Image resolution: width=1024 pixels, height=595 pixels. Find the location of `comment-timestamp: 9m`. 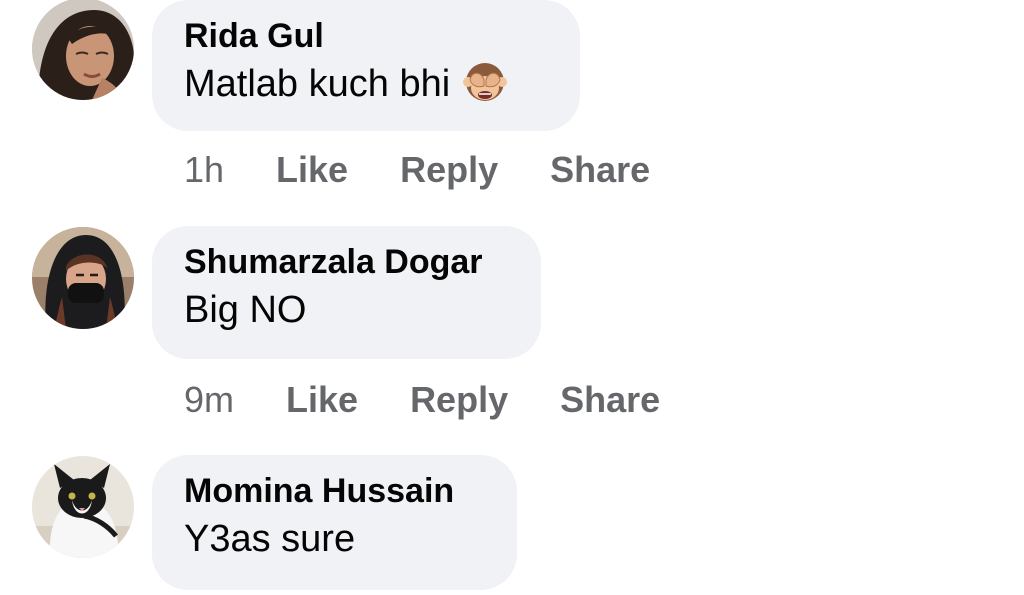

comment-timestamp: 9m is located at coordinates (209, 400).